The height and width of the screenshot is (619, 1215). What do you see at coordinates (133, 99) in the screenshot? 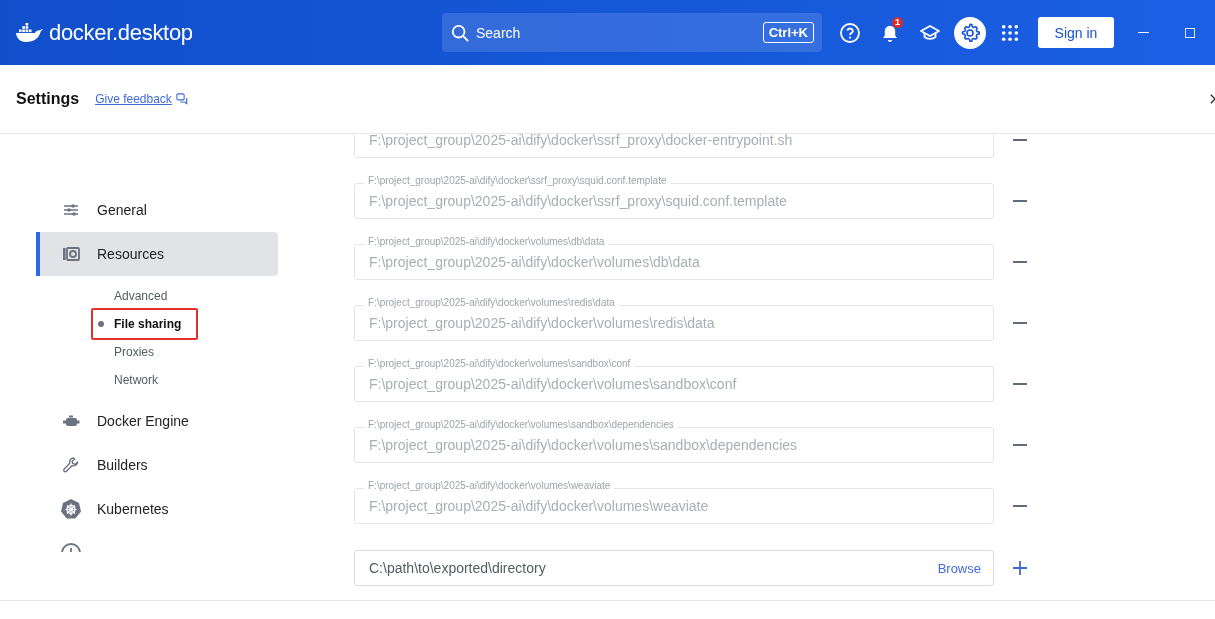
I see `feedback-link: Give feedback` at bounding box center [133, 99].